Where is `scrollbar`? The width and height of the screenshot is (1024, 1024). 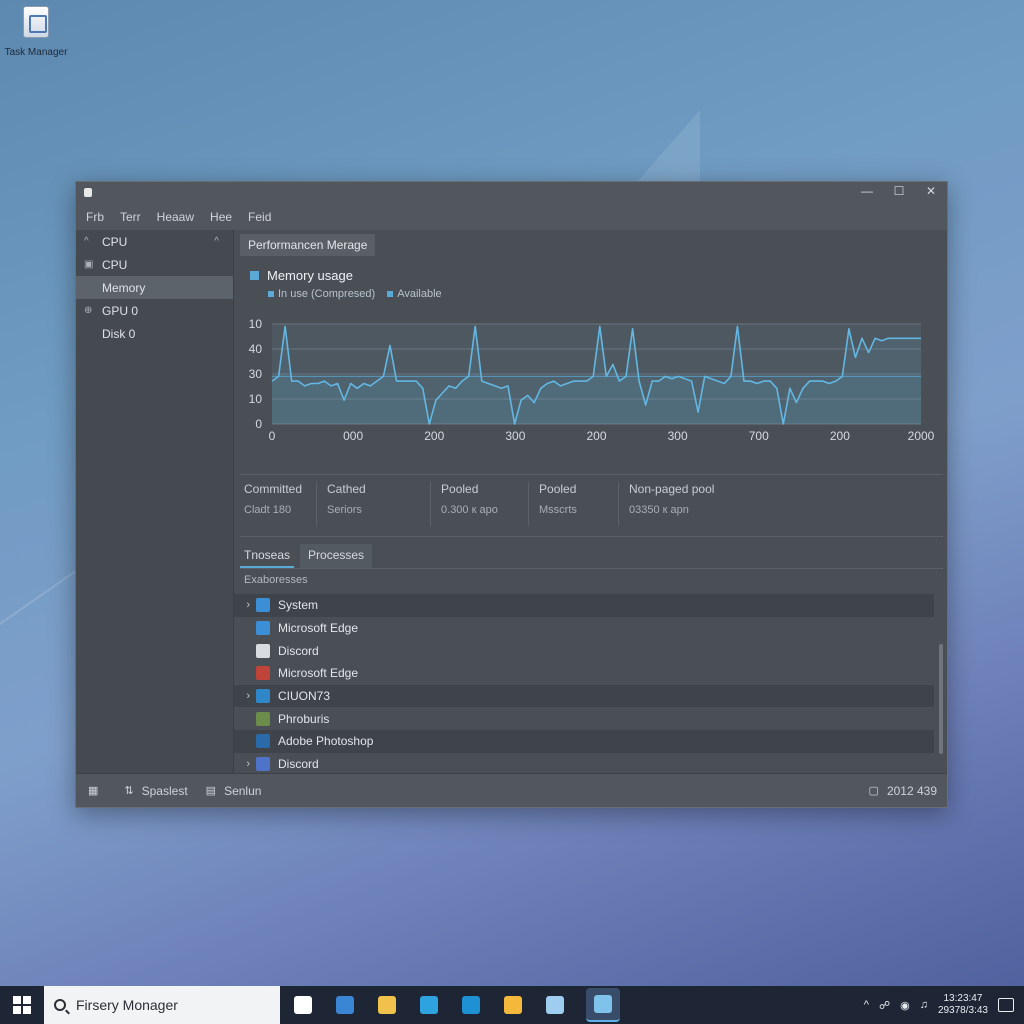 scrollbar is located at coordinates (941, 699).